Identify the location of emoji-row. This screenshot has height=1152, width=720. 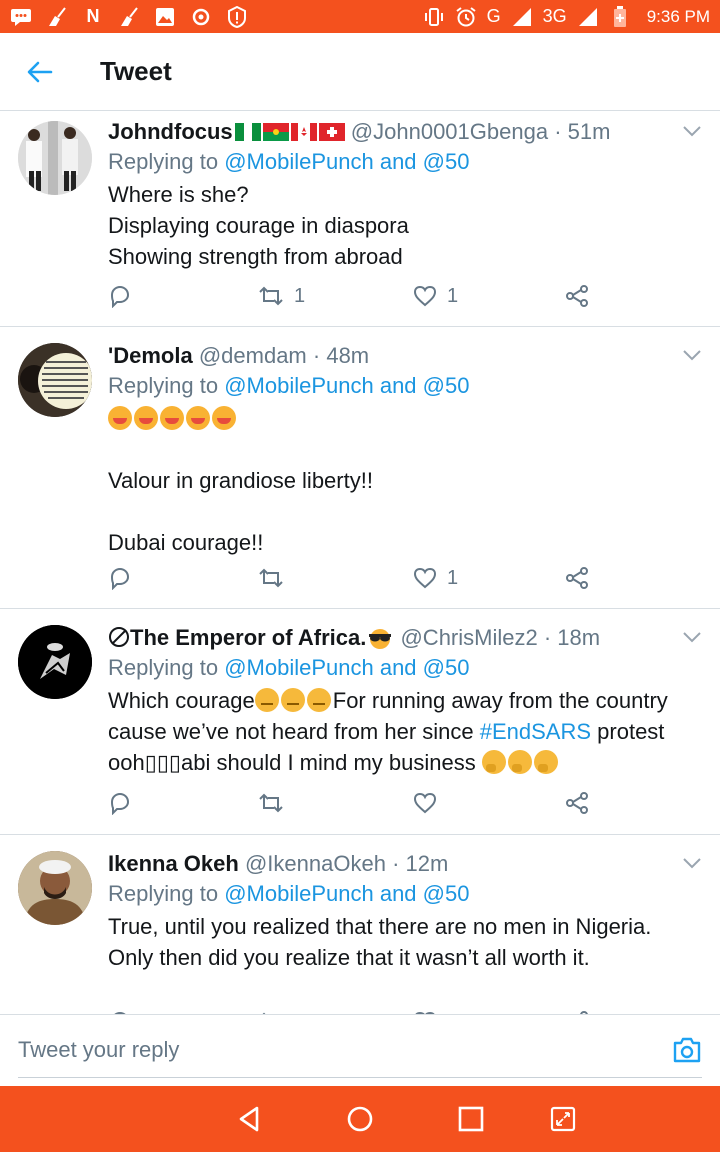
(406, 418).